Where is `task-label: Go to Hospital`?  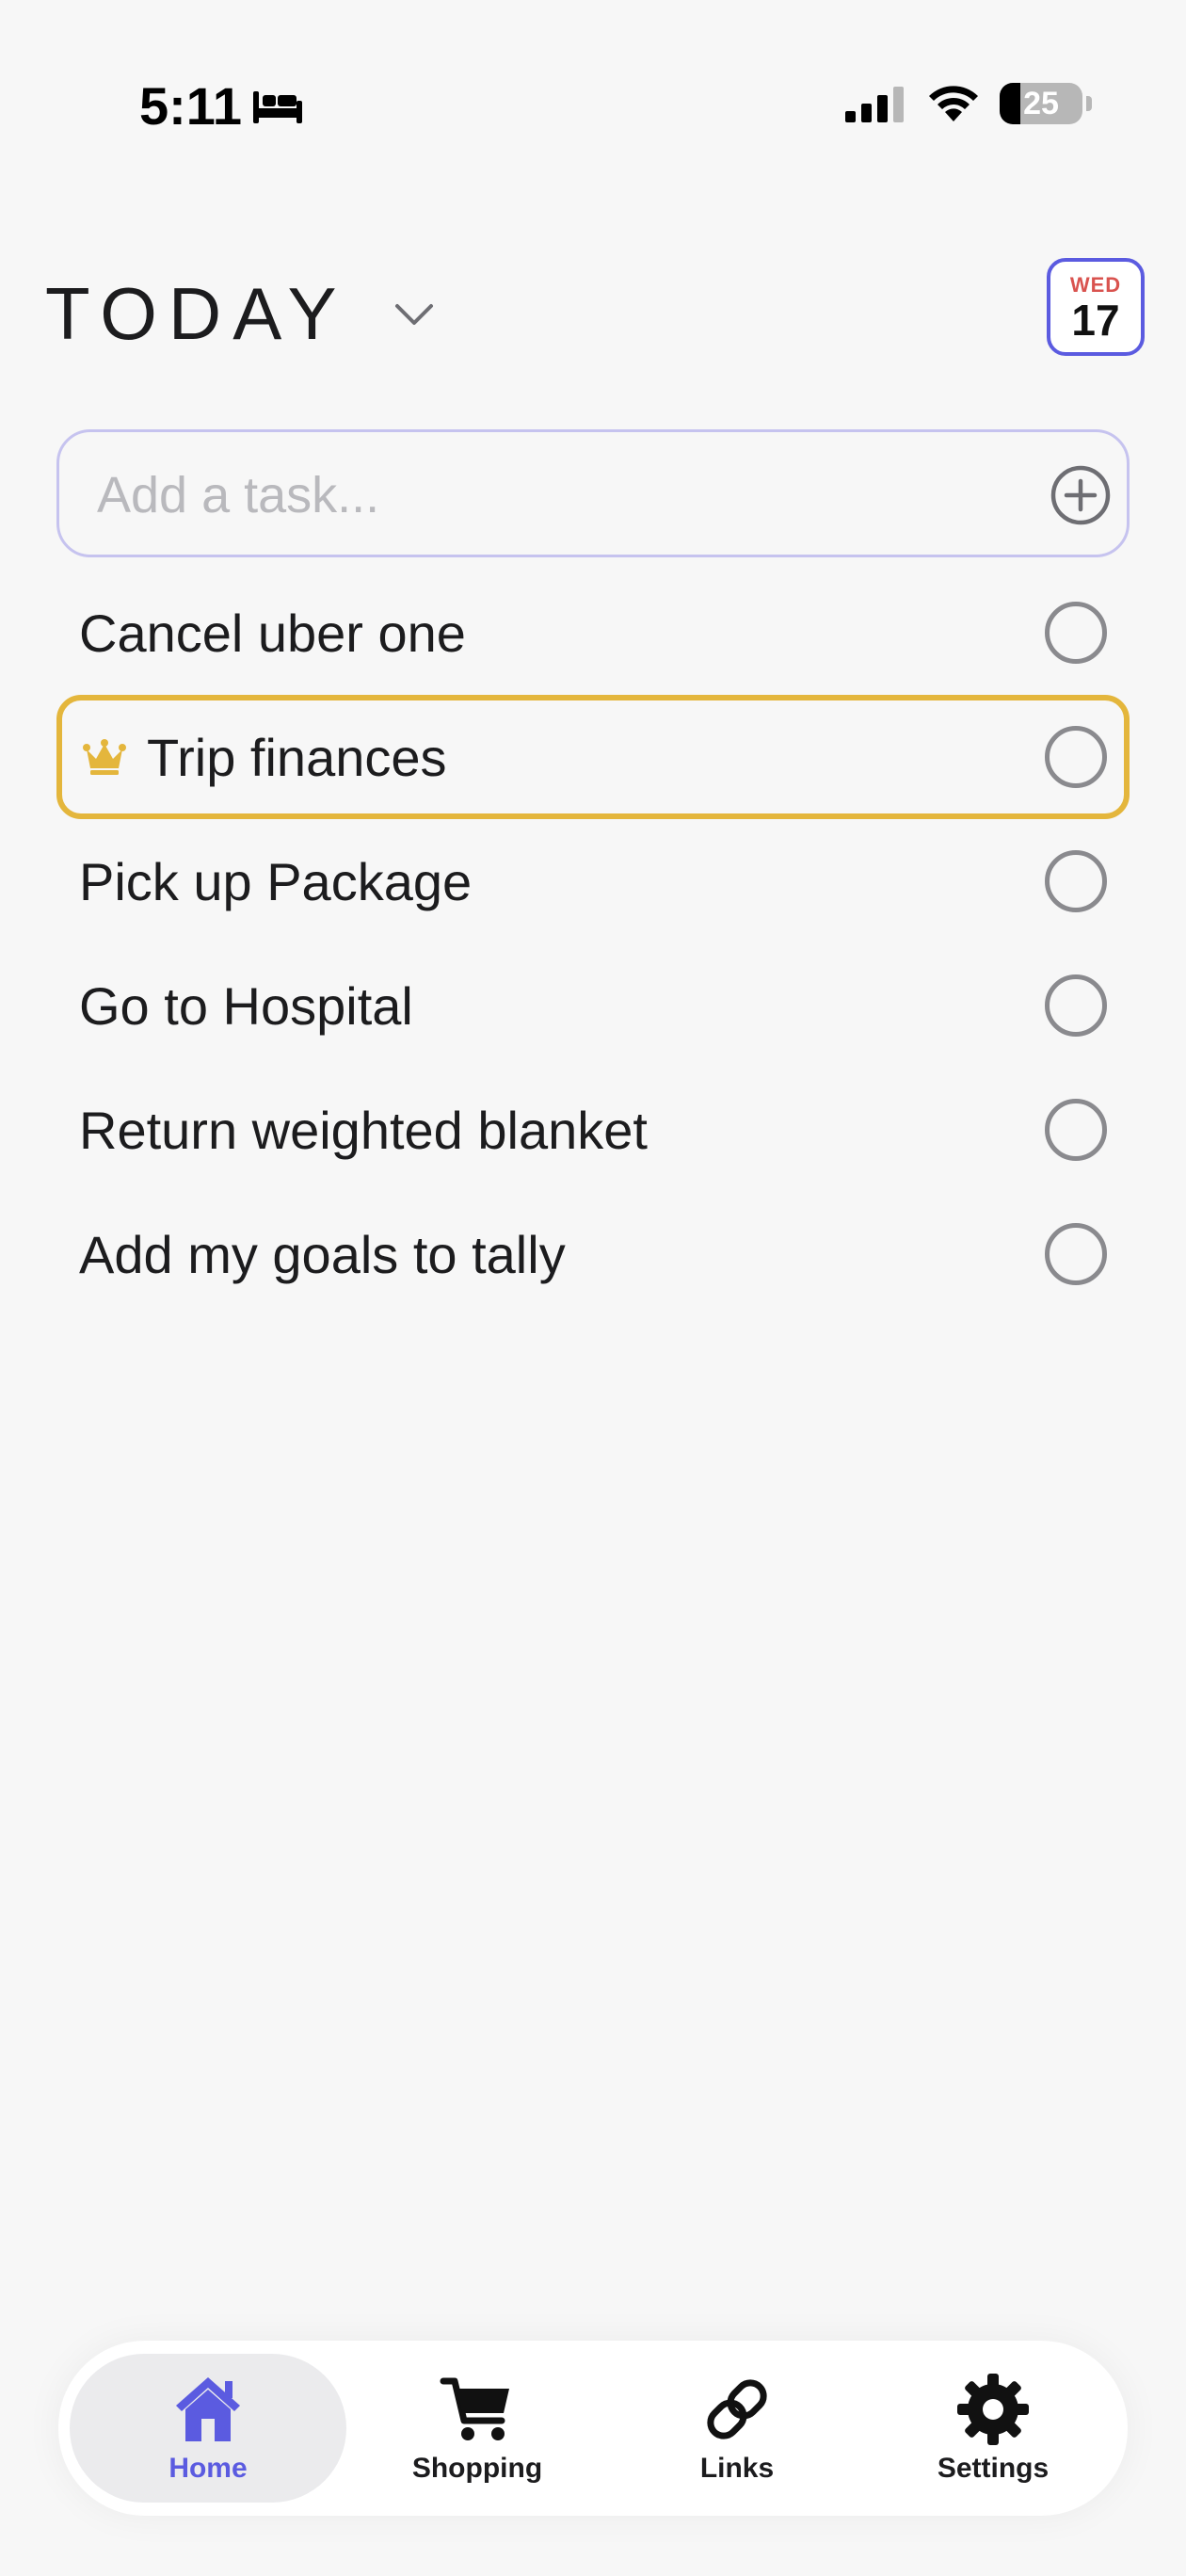
task-label: Go to Hospital is located at coordinates (246, 1005).